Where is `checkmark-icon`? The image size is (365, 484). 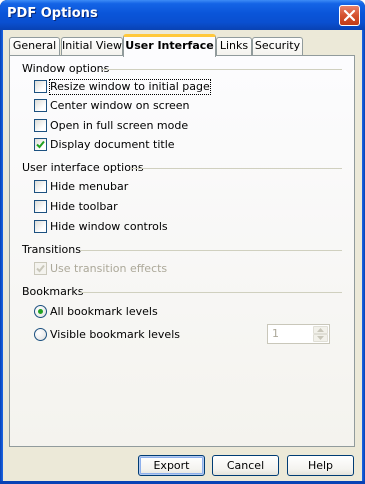
checkmark-icon is located at coordinates (40, 144).